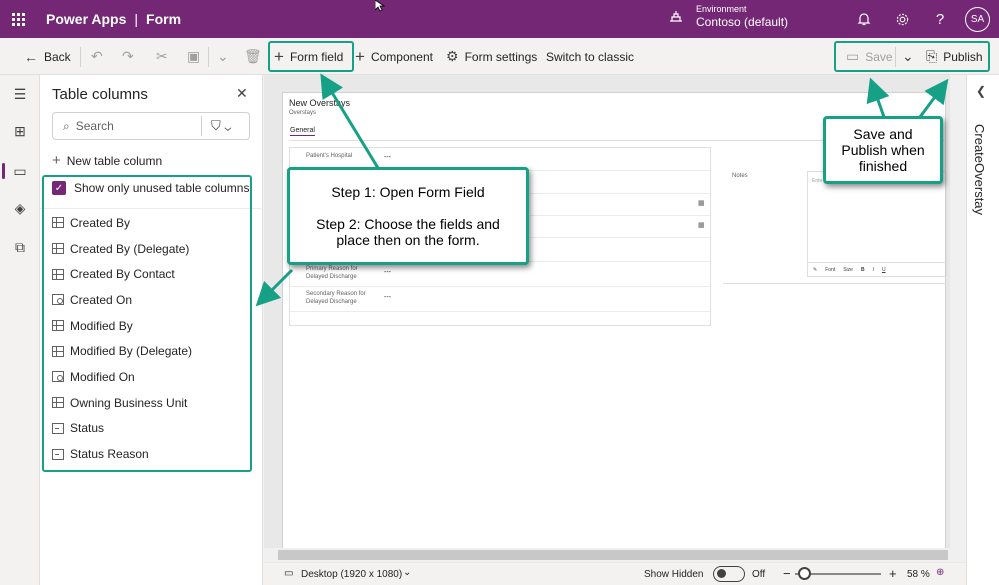  Describe the element at coordinates (221, 126) in the screenshot. I see `filter-icon: ⛉ ⌄` at that location.